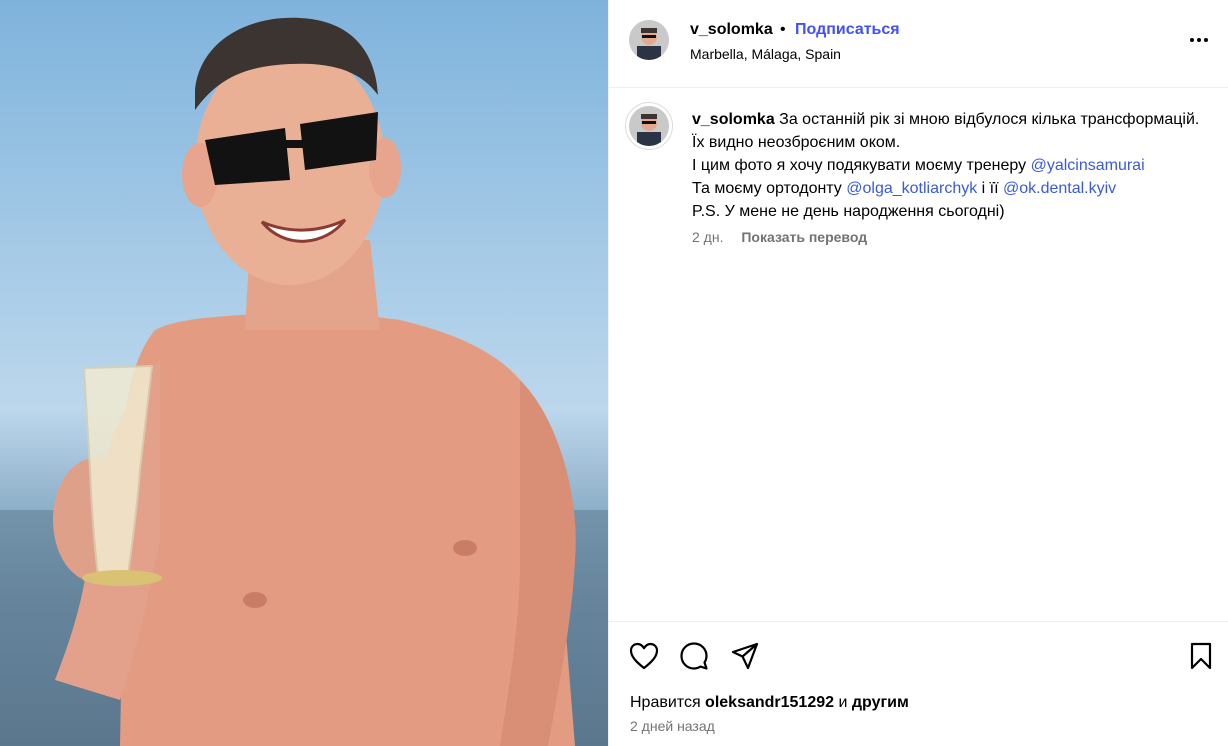  Describe the element at coordinates (731, 30) in the screenshot. I see `author-username: v_solomka` at that location.